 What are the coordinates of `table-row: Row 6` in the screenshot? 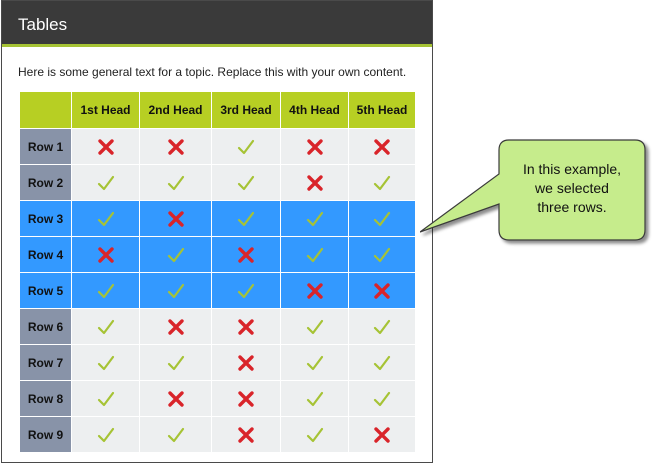 It's located at (217, 326).